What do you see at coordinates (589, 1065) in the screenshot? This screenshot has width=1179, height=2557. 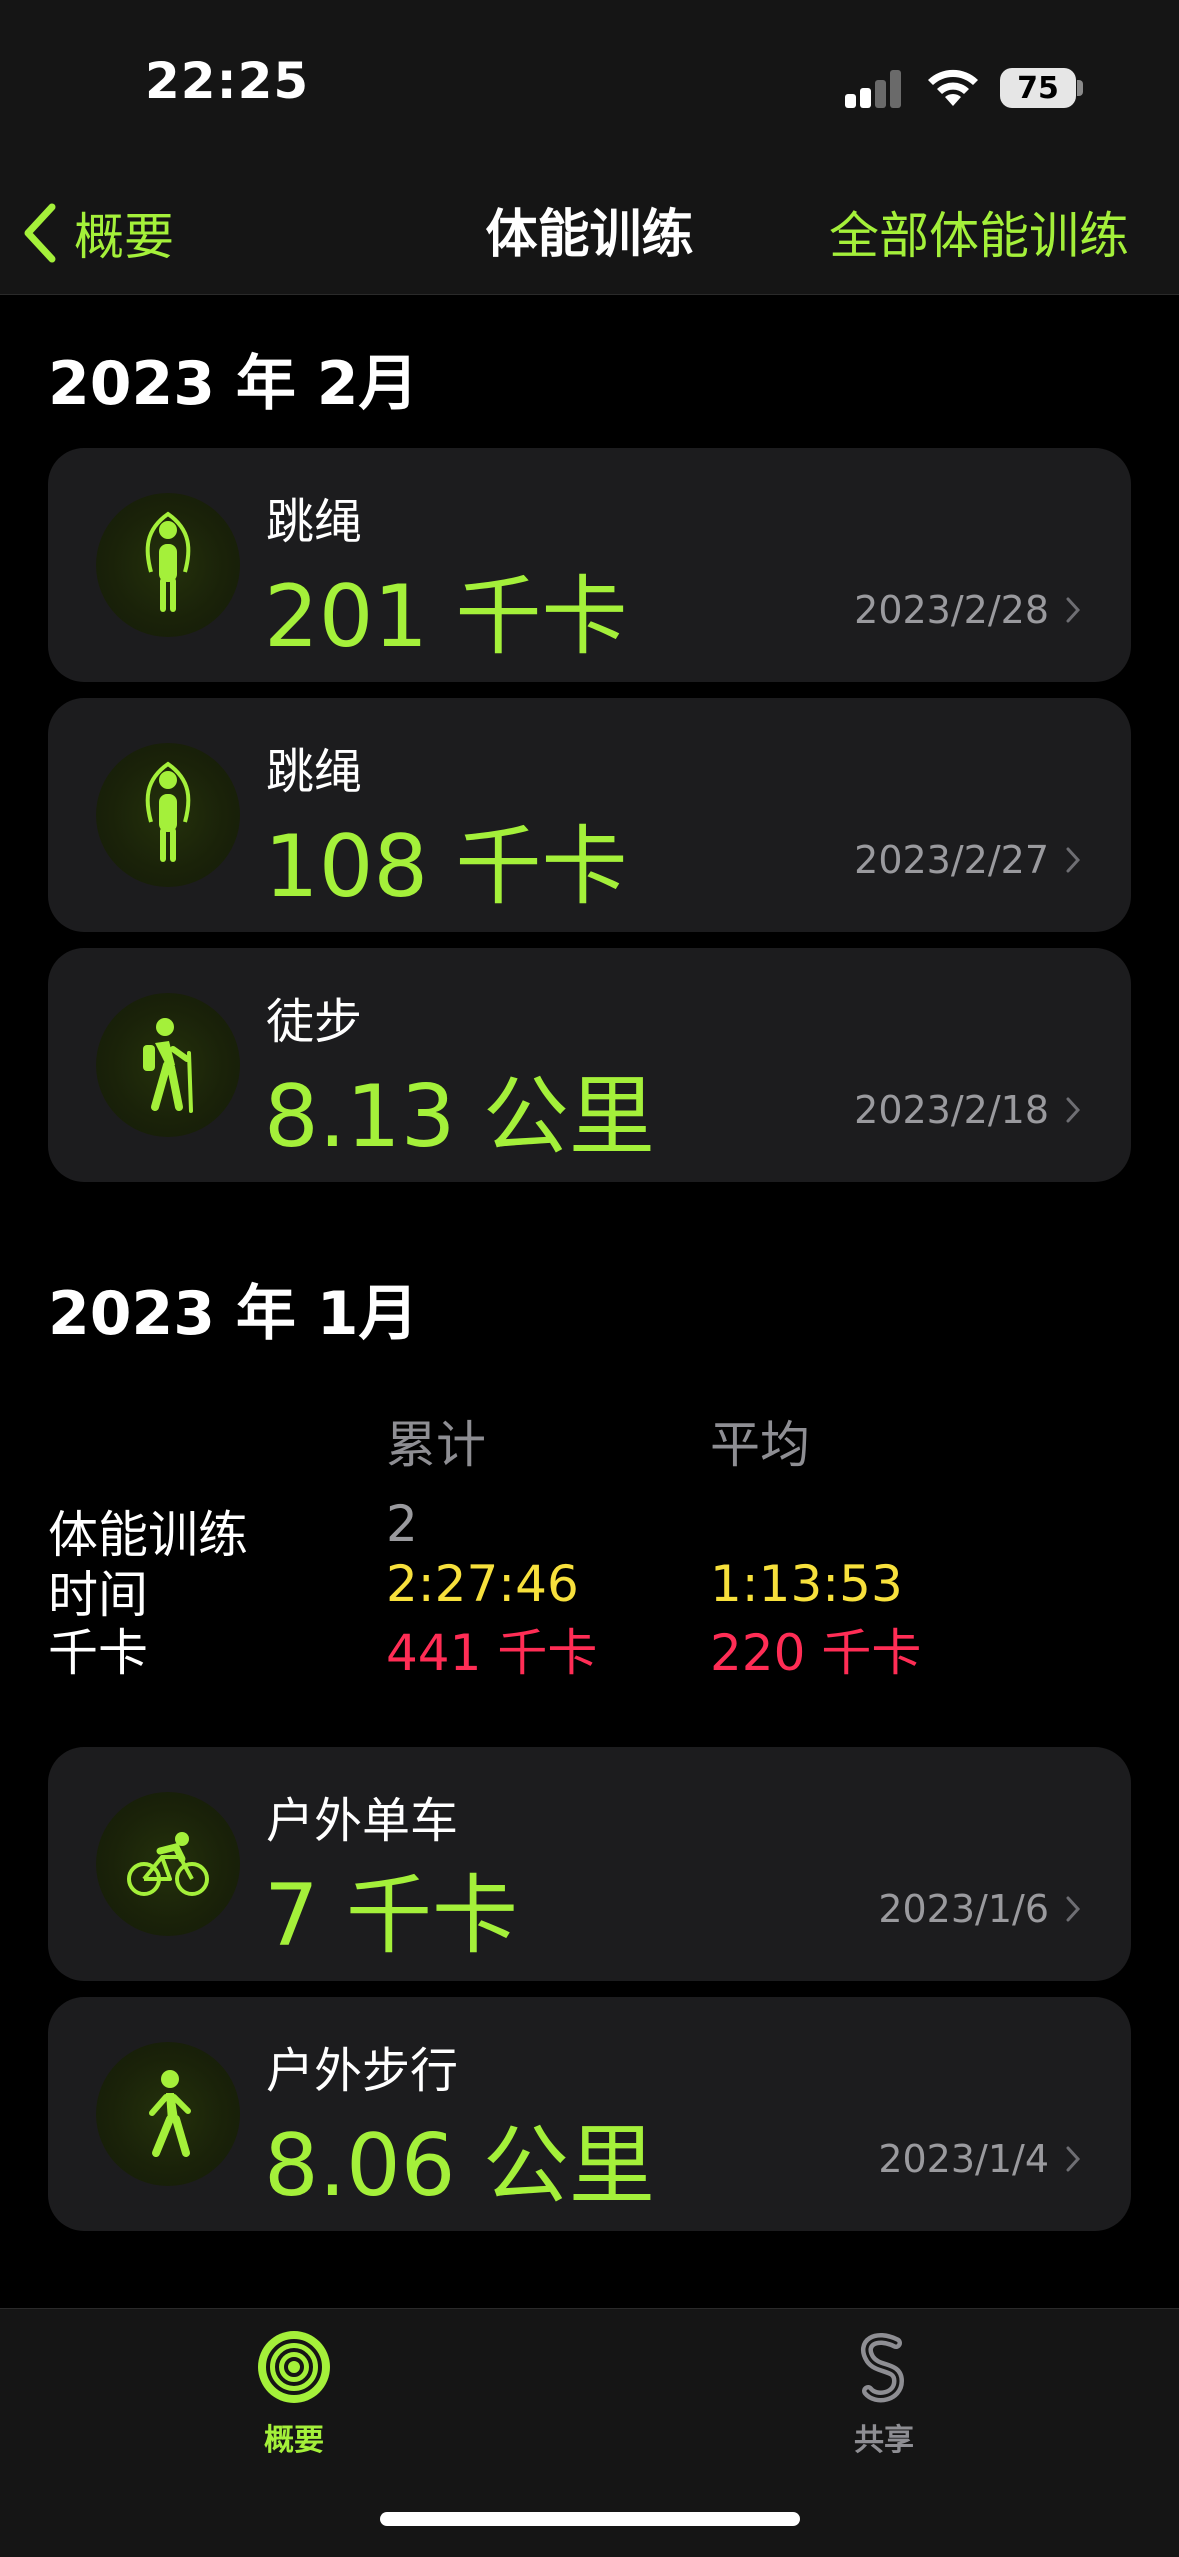 I see `workout-card: 徒步 8.13 公里 2023/2/18` at bounding box center [589, 1065].